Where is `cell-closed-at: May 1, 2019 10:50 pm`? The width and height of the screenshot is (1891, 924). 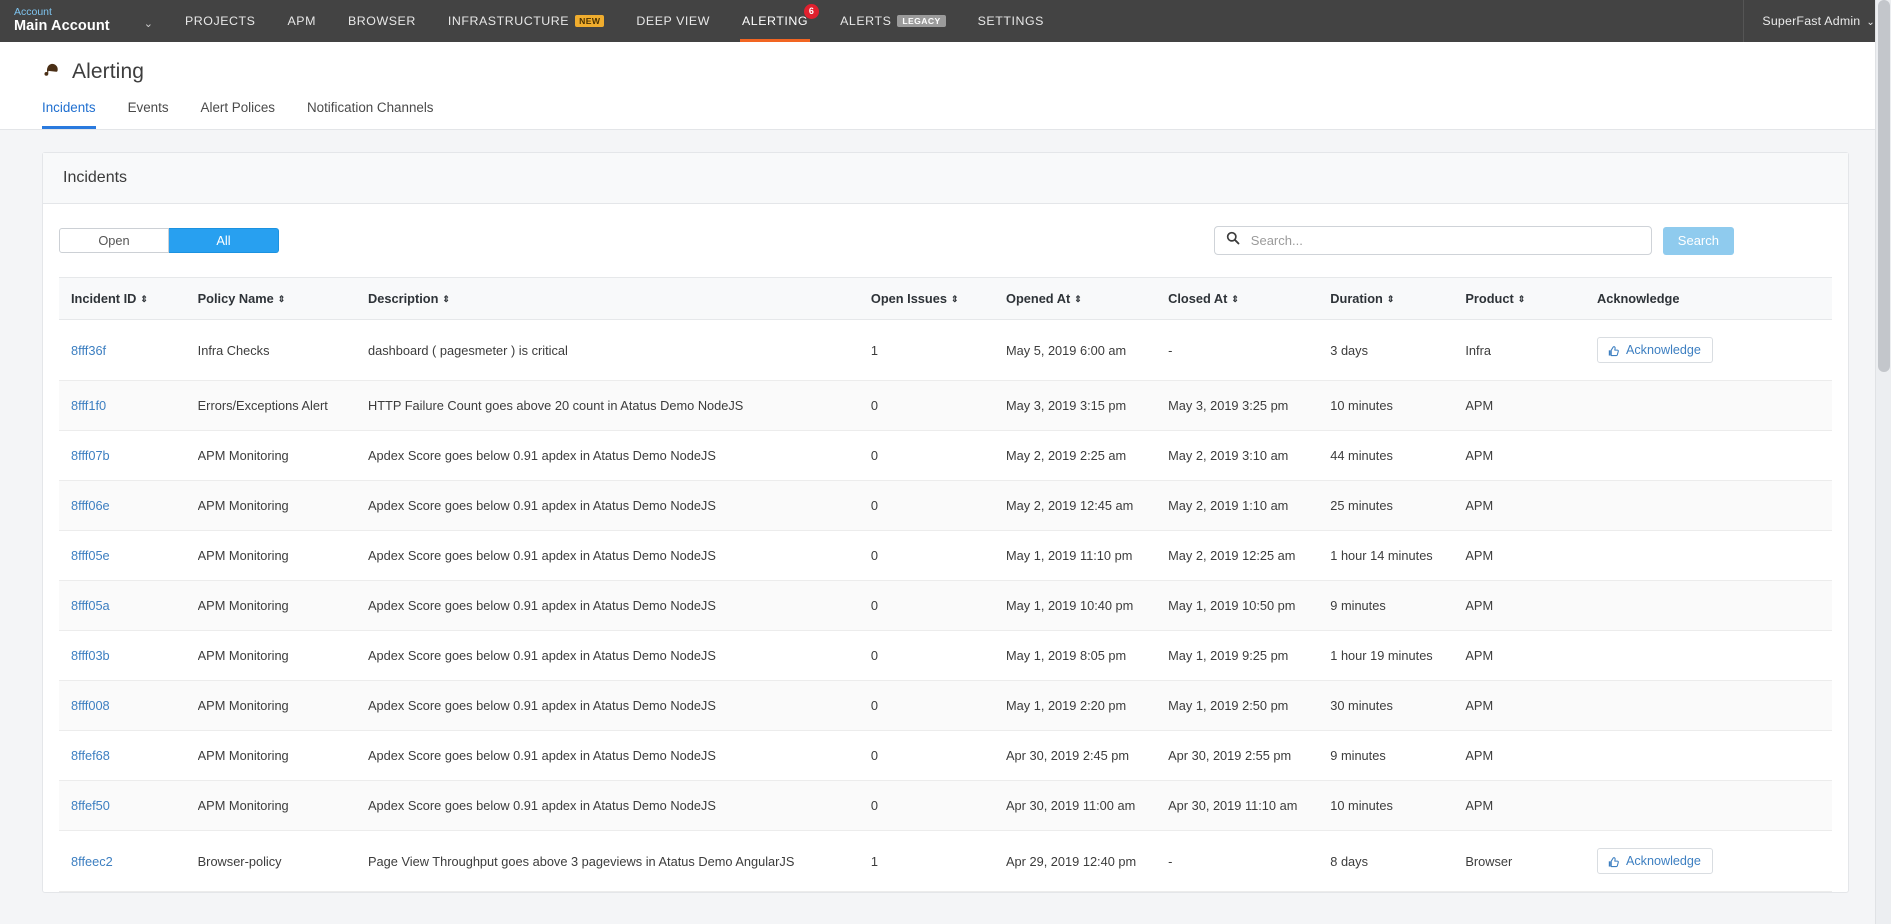
cell-closed-at: May 1, 2019 10:50 pm is located at coordinates (1249, 605).